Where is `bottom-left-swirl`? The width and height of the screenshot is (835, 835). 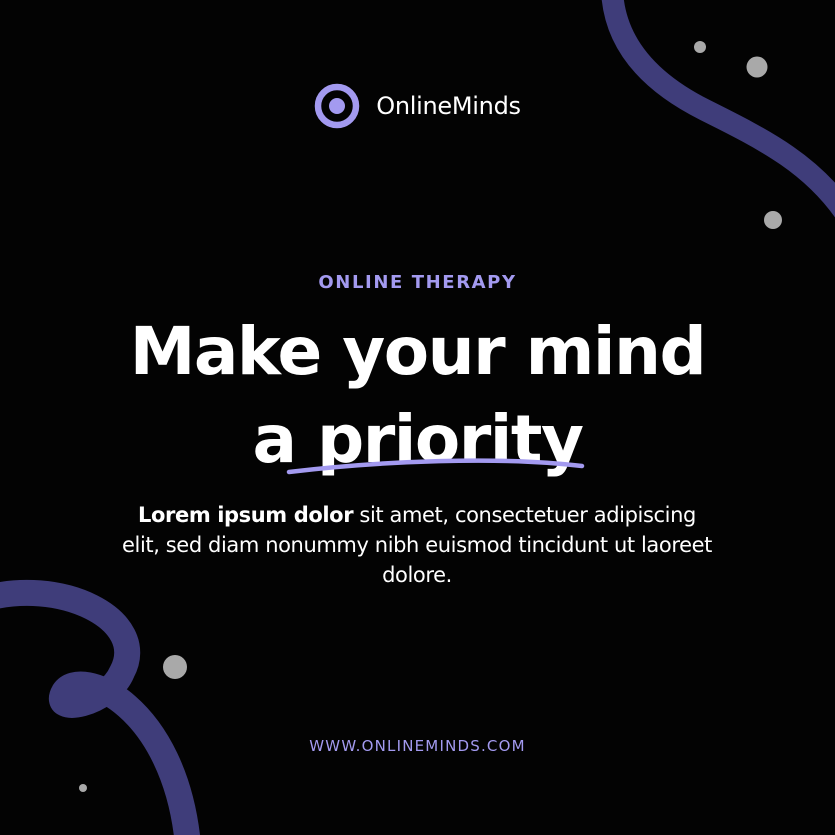
bottom-left-swirl is located at coordinates (100, 707).